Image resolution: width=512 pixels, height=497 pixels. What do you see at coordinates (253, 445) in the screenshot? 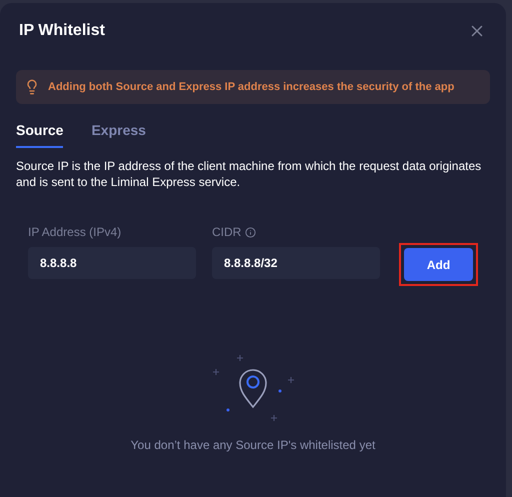
I see `empty-state-text: You don’t have any Source IP's whitelisted yet` at bounding box center [253, 445].